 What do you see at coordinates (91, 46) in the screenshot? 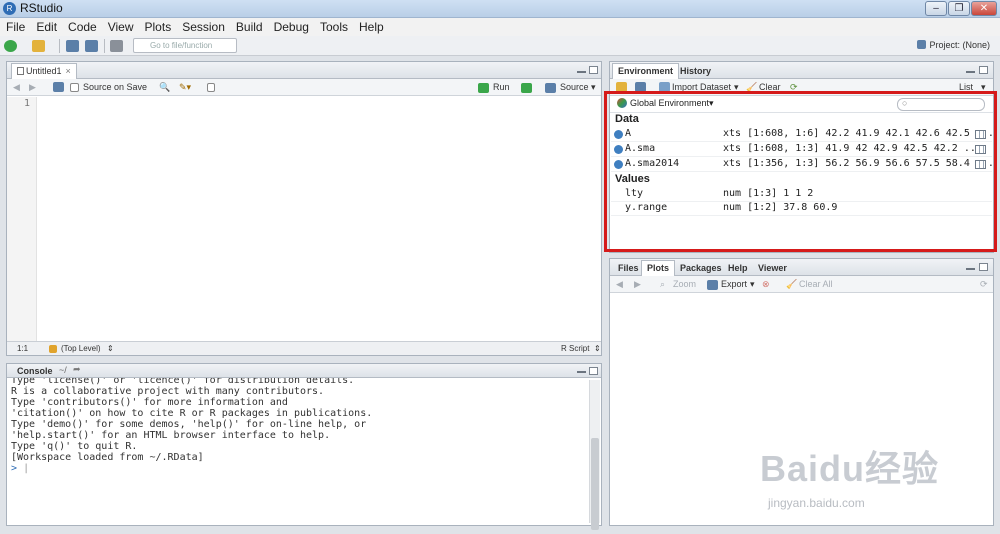
I see `save-all-icon` at bounding box center [91, 46].